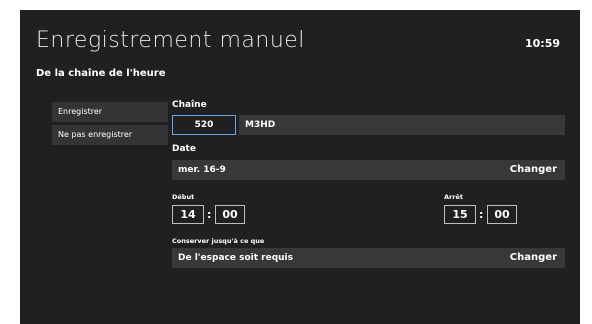 Image resolution: width=592 pixels, height=324 pixels. Describe the element at coordinates (110, 112) in the screenshot. I see `sidebar-item-record: Enregistrer` at that location.